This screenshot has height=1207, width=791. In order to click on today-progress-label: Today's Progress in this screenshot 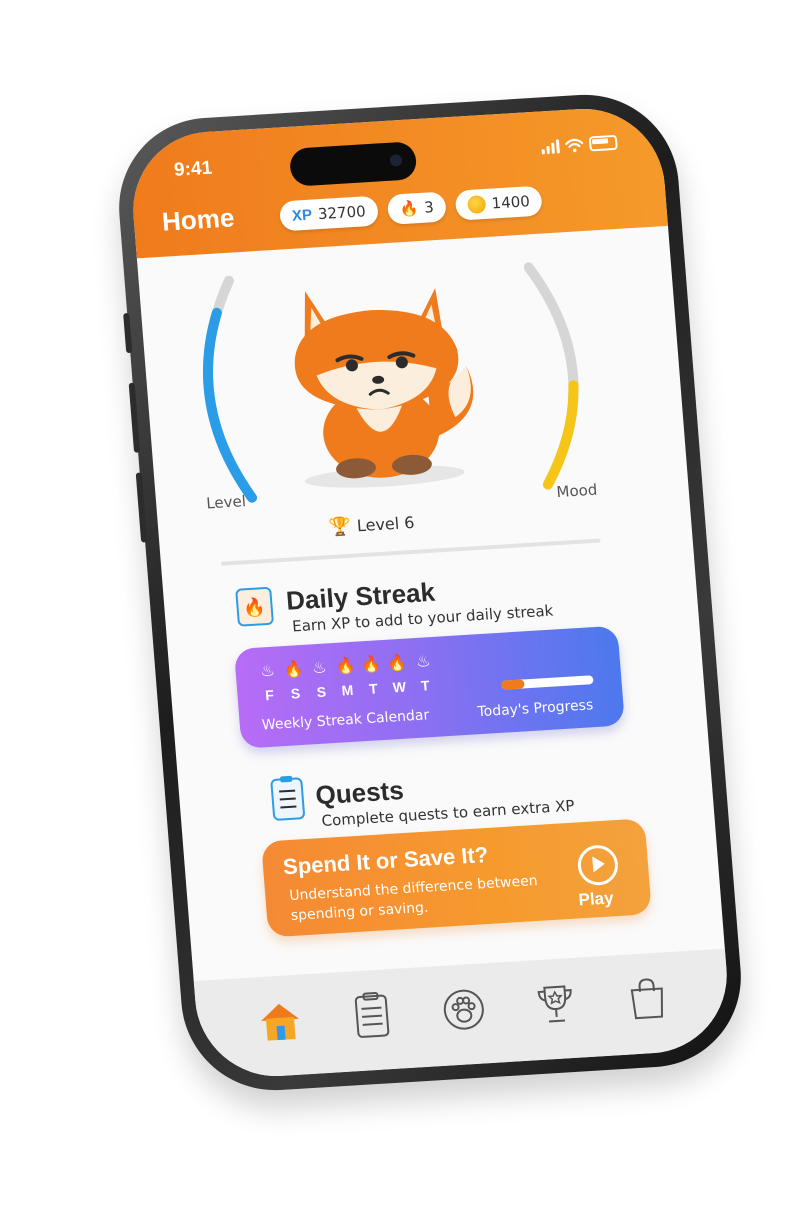, I will do `click(535, 709)`.